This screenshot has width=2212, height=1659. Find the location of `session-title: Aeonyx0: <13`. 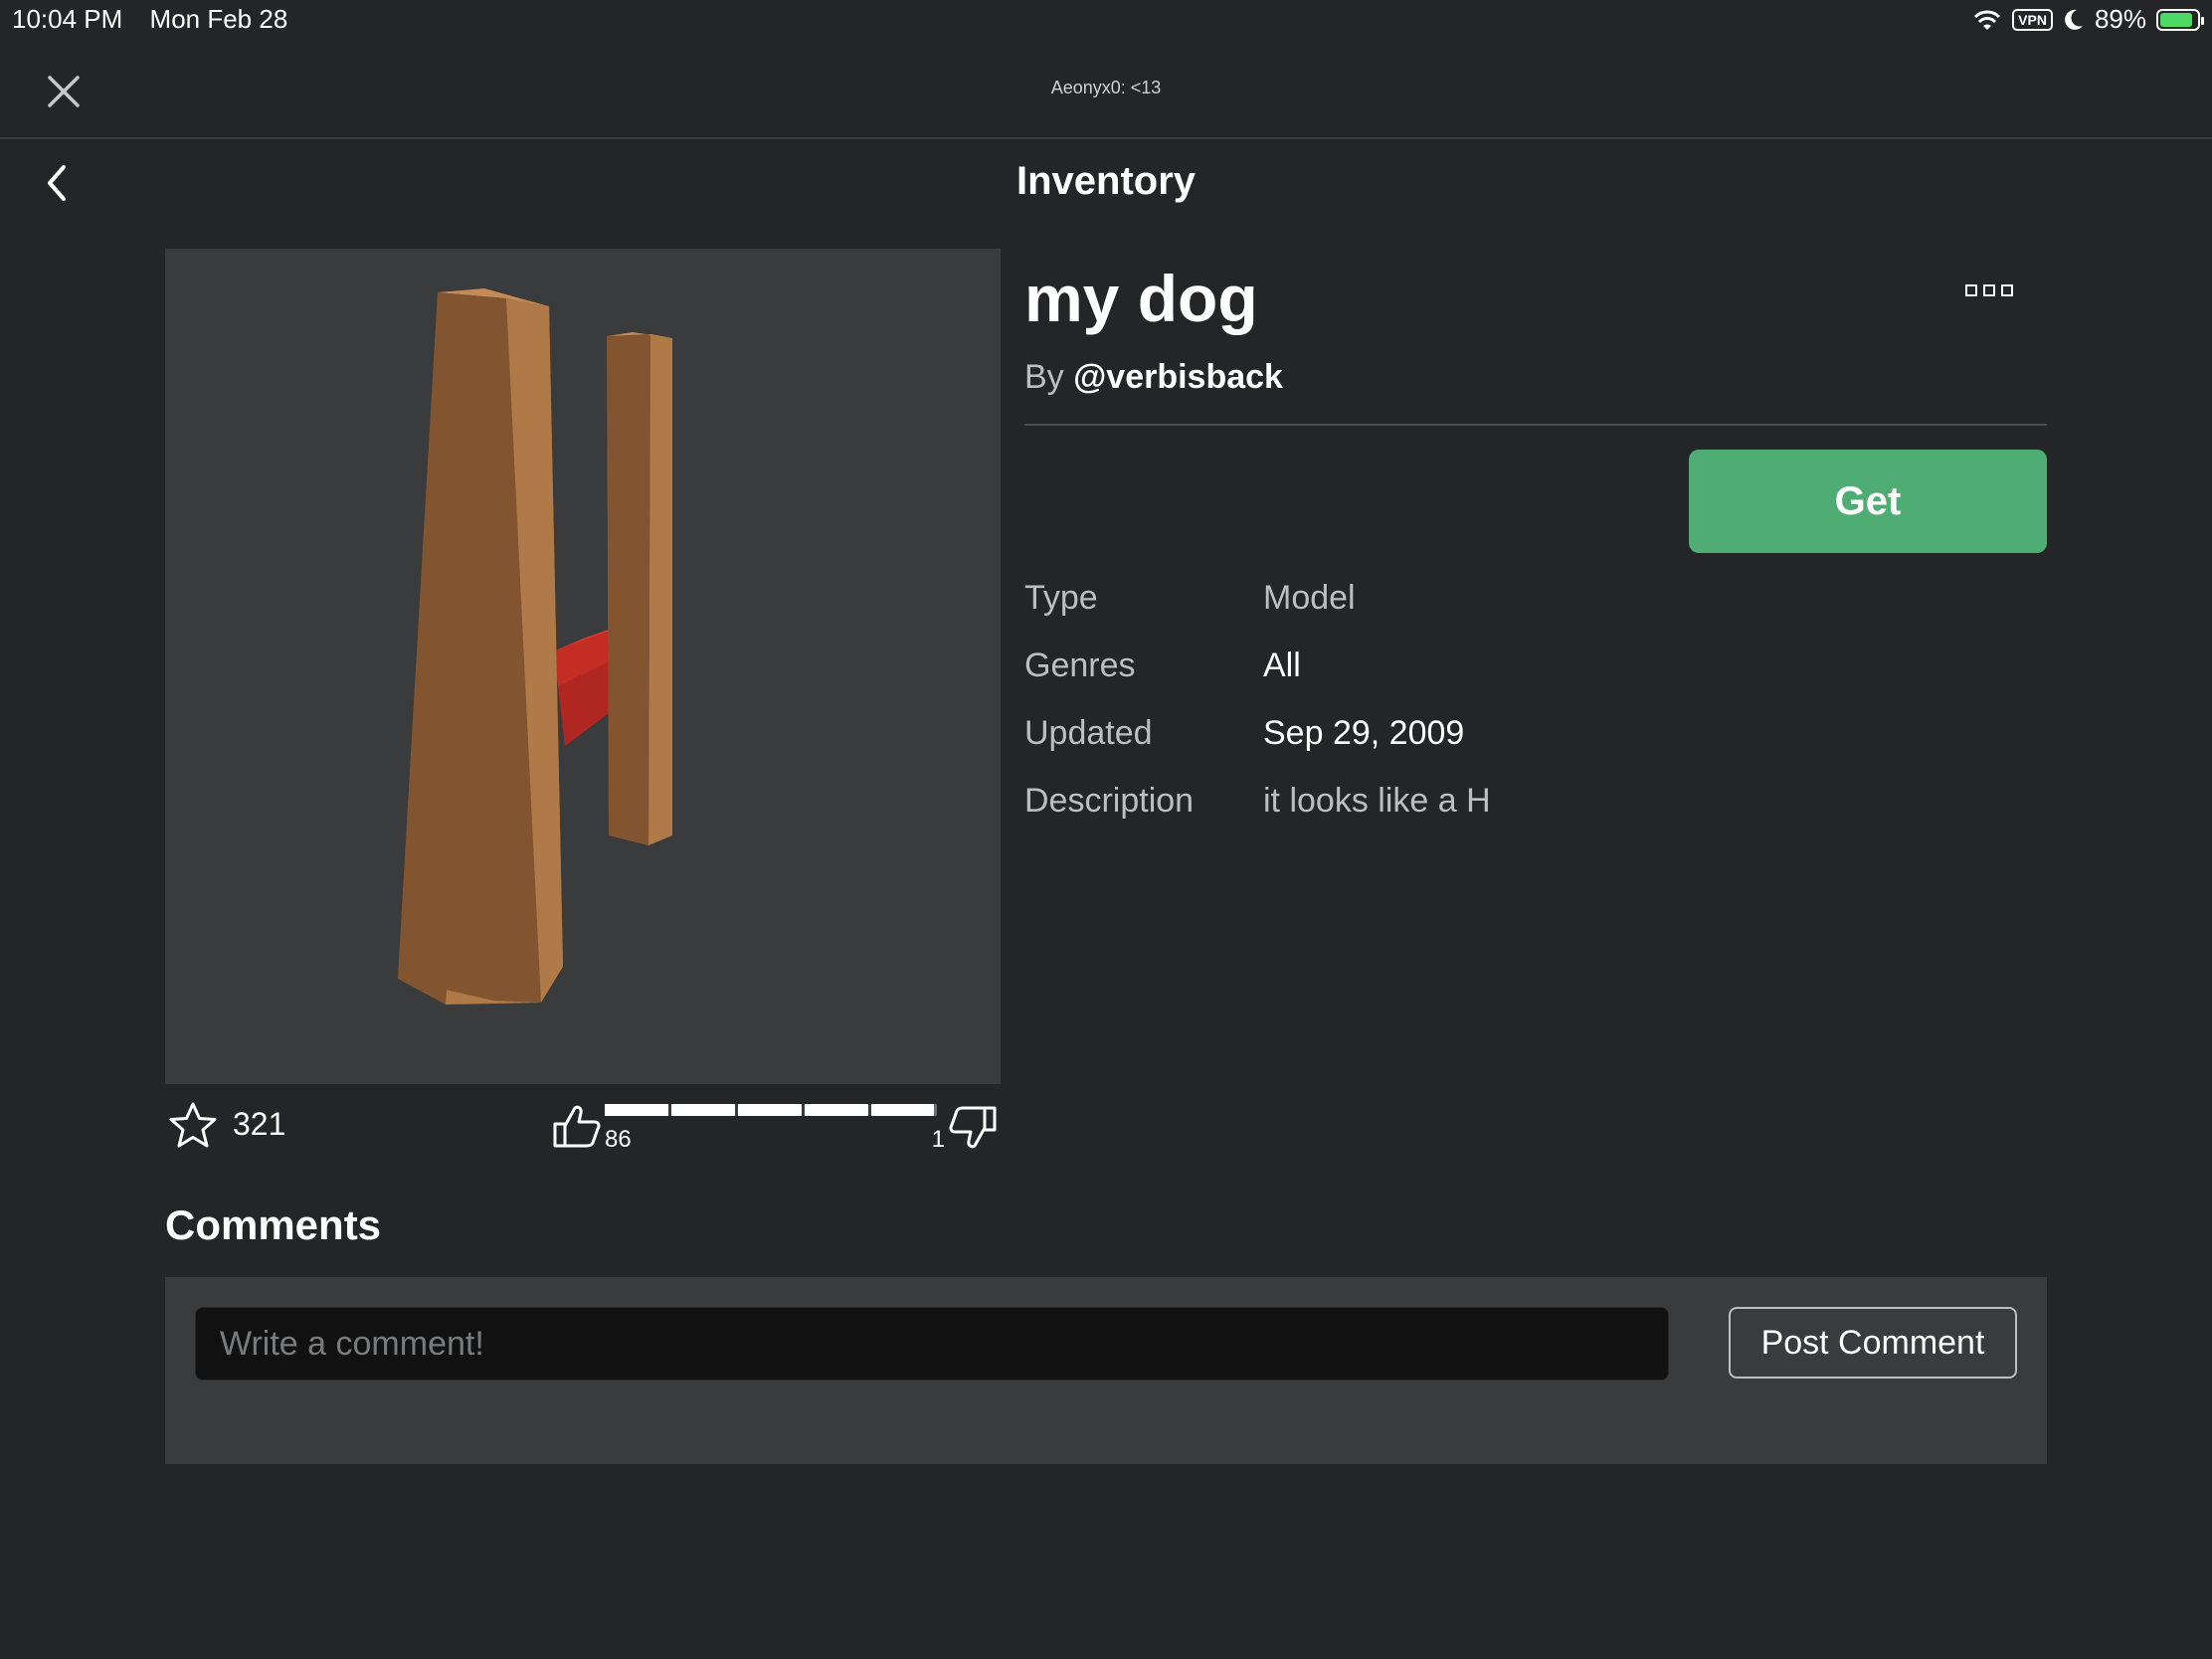

session-title: Aeonyx0: <13 is located at coordinates (1106, 87).